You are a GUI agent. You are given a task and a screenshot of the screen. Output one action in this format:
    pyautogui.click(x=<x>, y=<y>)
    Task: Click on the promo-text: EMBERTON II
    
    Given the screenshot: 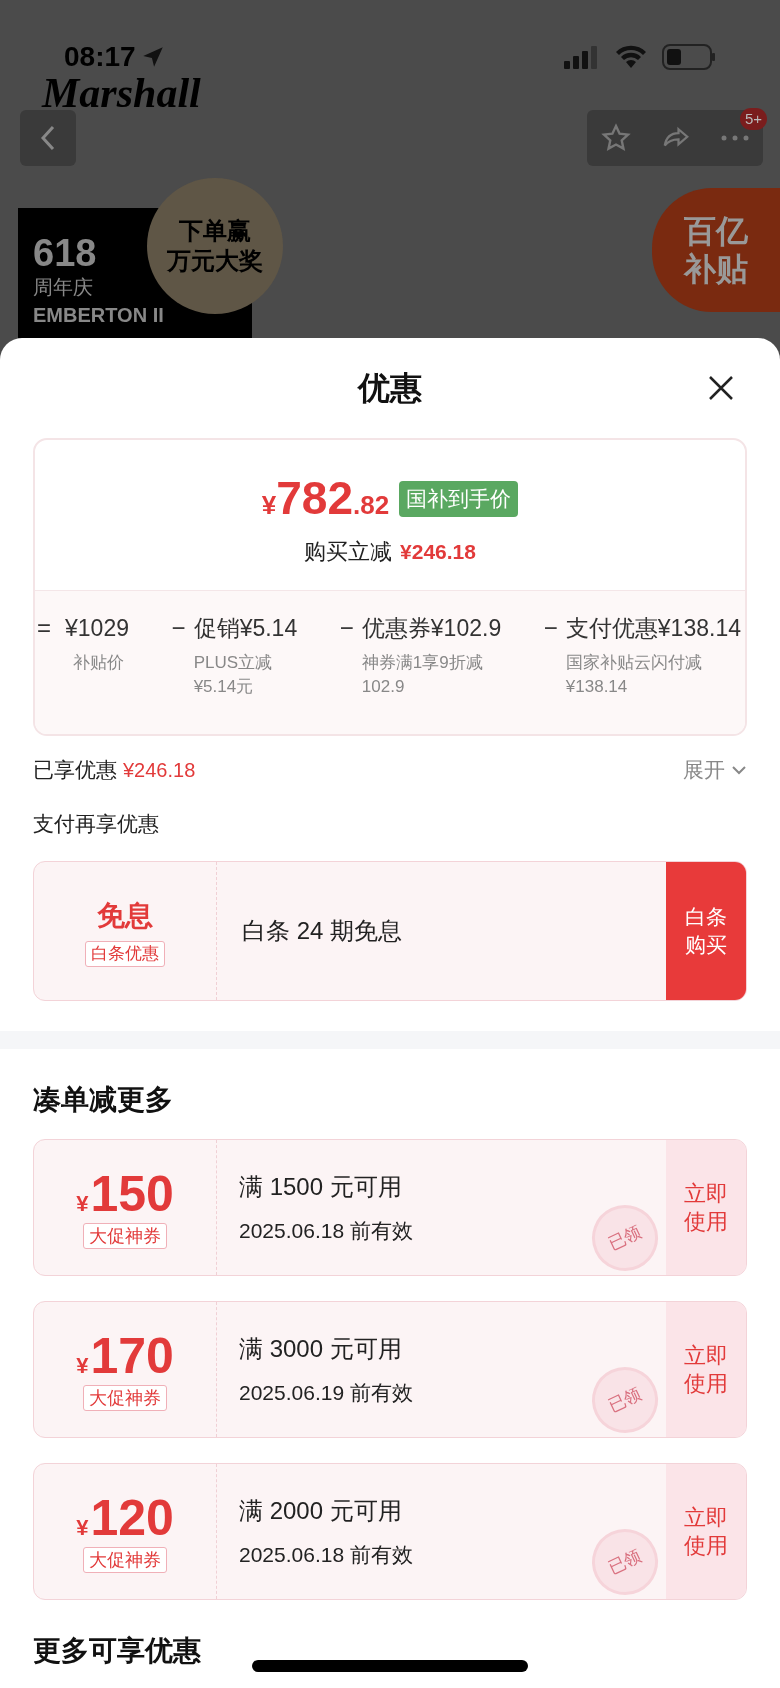 What is the action you would take?
    pyautogui.click(x=98, y=315)
    